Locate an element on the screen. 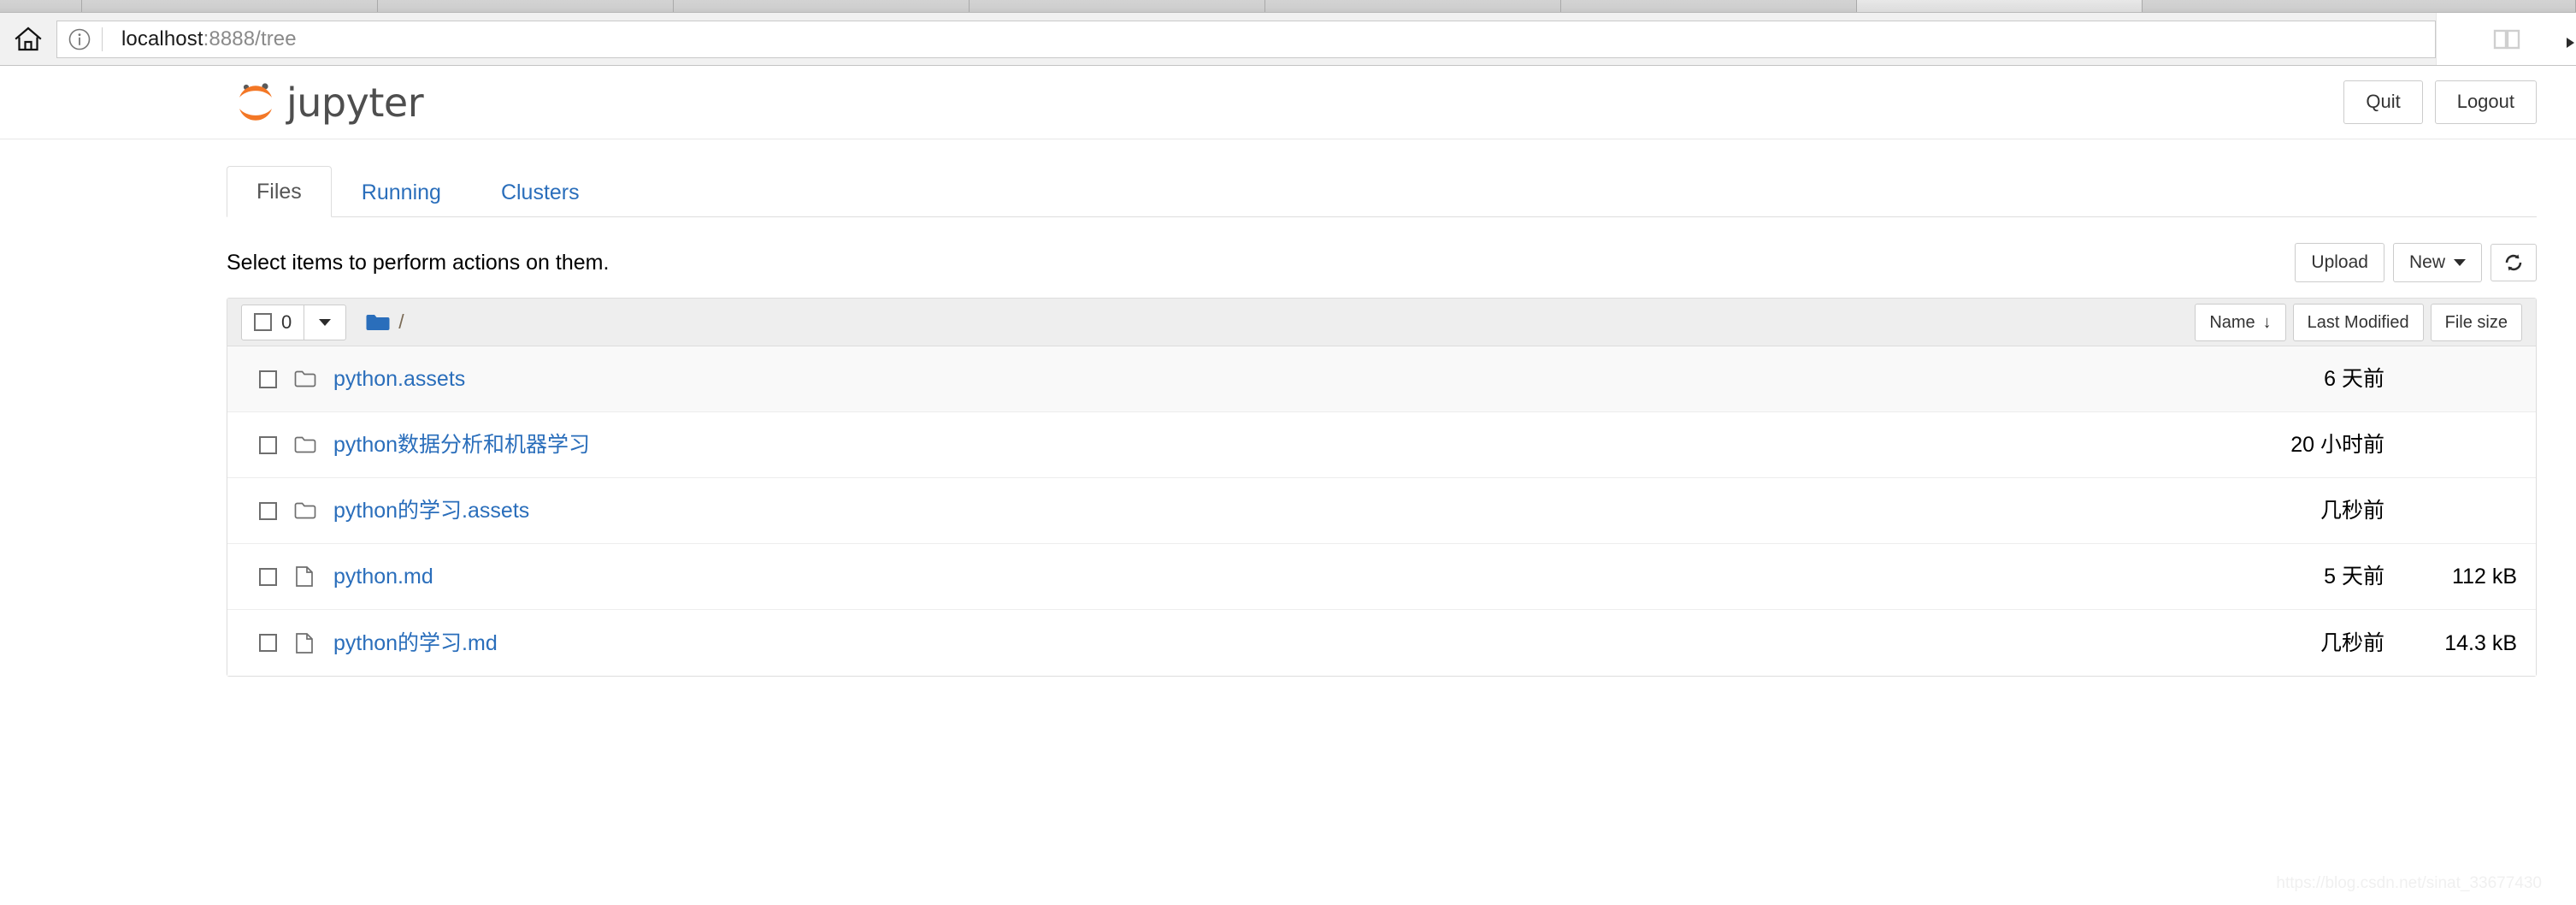  file-name-link: python.md is located at coordinates (383, 576).